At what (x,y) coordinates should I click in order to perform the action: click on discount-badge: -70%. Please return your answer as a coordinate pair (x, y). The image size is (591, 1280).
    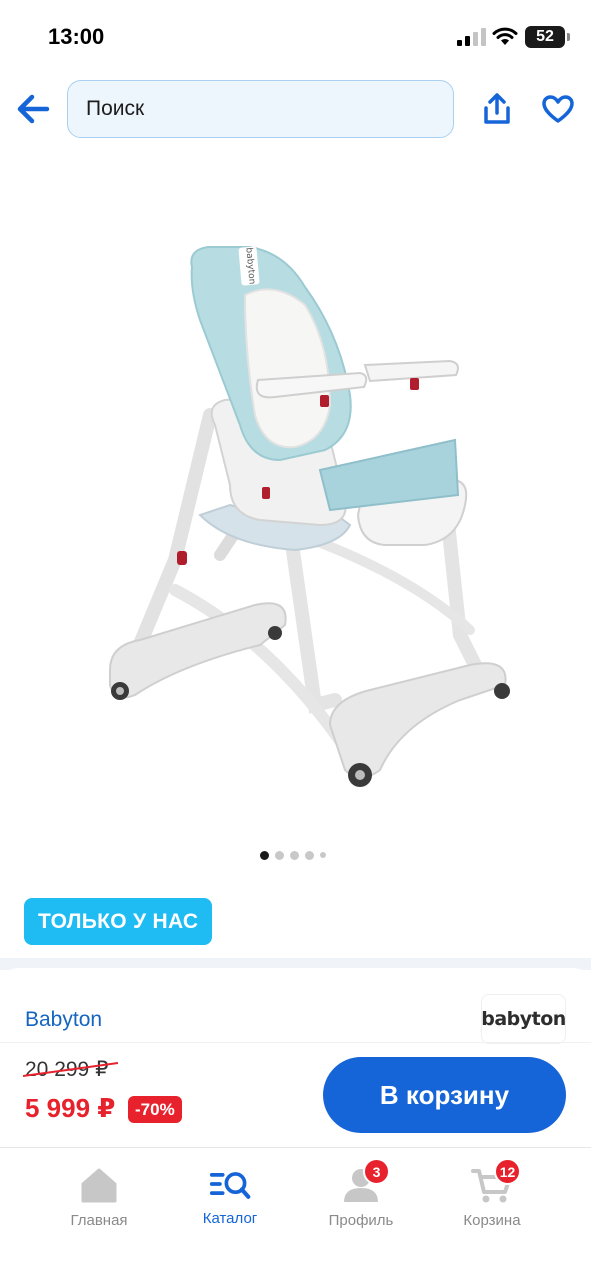
    Looking at the image, I should click on (155, 1109).